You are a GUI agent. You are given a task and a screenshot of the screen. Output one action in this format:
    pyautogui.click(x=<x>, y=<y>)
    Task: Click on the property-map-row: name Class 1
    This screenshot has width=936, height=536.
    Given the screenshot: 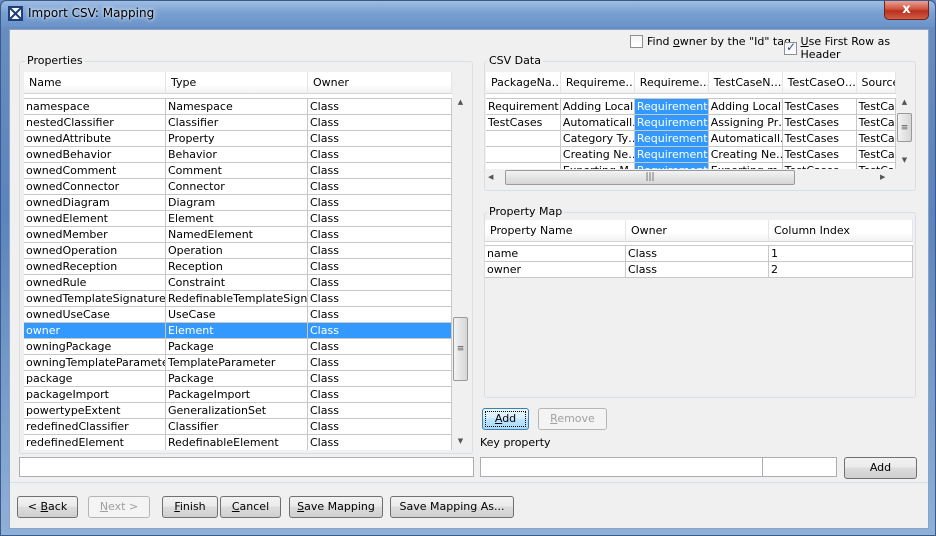 What is the action you would take?
    pyautogui.click(x=699, y=254)
    